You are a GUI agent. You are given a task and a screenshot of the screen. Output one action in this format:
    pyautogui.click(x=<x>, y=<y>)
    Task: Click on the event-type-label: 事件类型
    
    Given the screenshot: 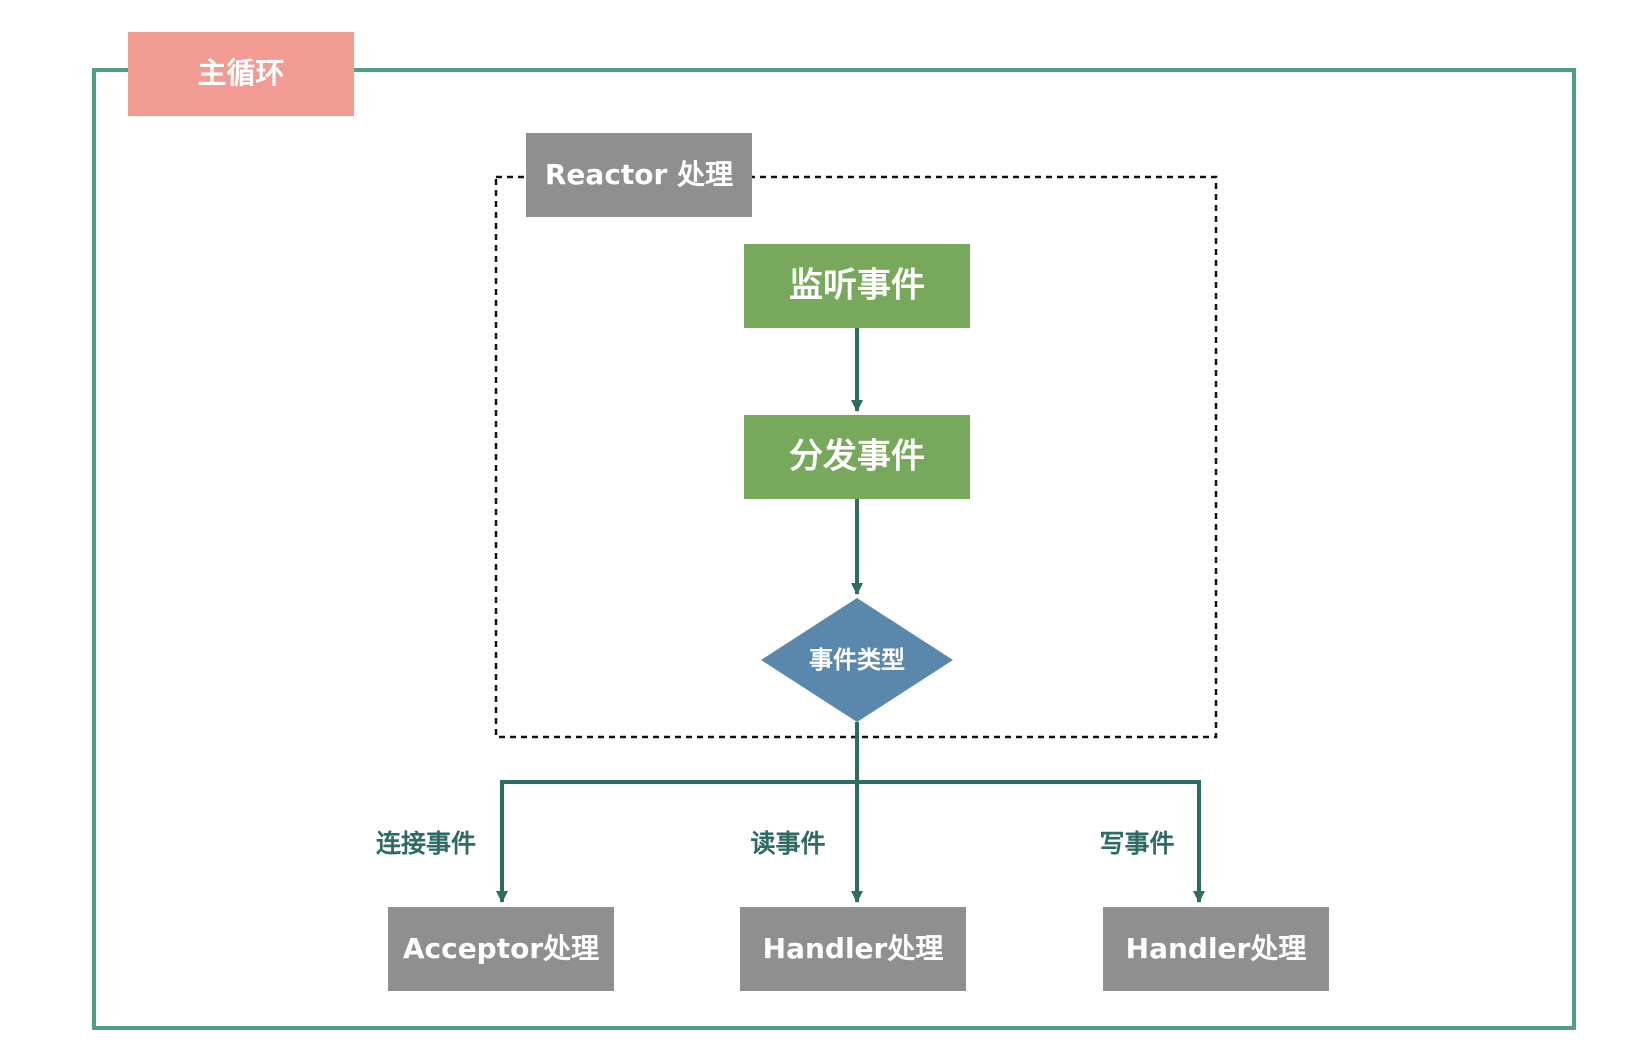 What is the action you would take?
    pyautogui.click(x=857, y=660)
    